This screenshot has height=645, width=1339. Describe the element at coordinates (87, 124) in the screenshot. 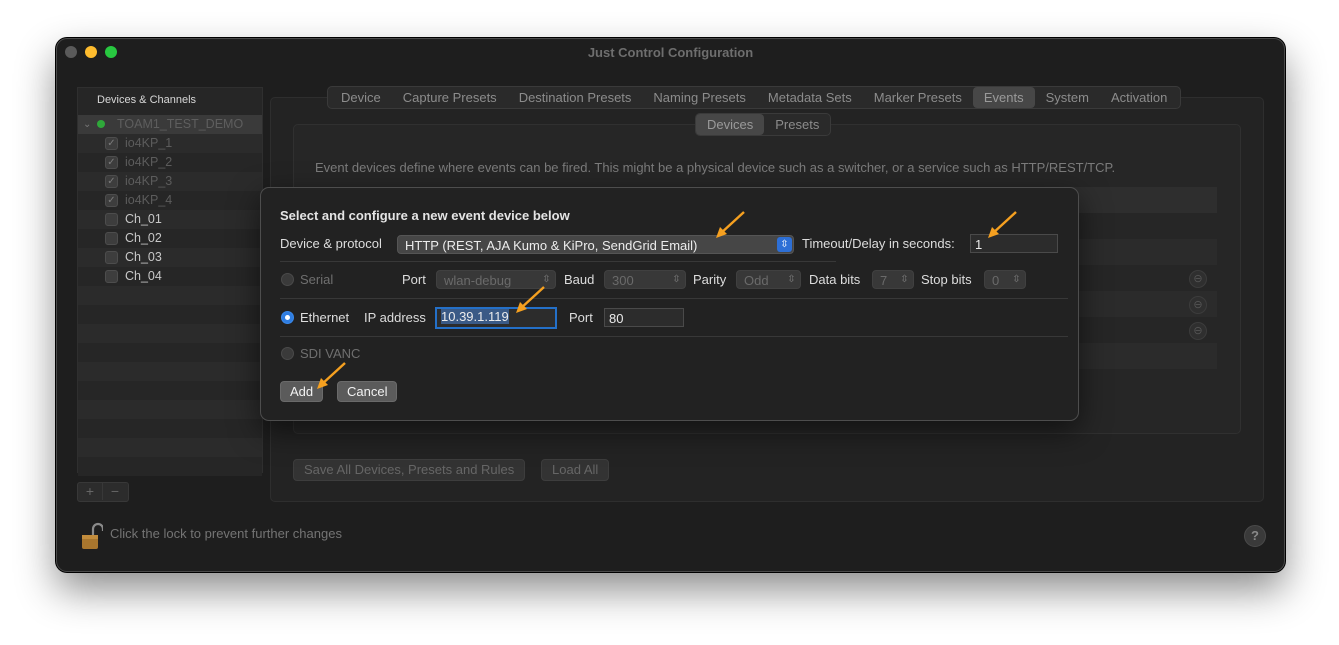

I see `chevron-down-icon: ⌄` at that location.